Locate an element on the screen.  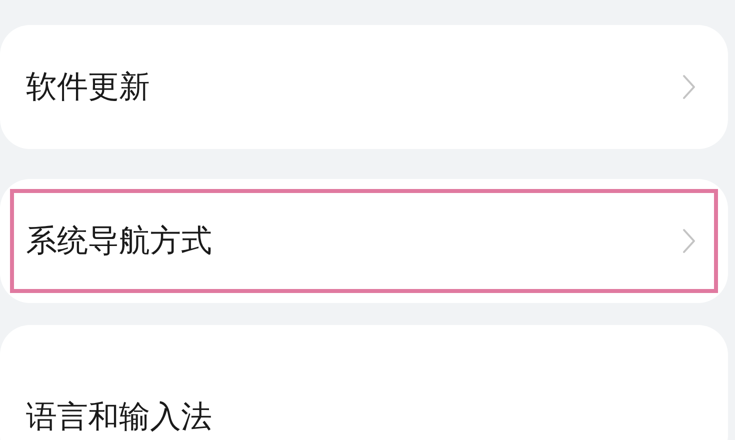
item-label: 系统导航方式 is located at coordinates (119, 241).